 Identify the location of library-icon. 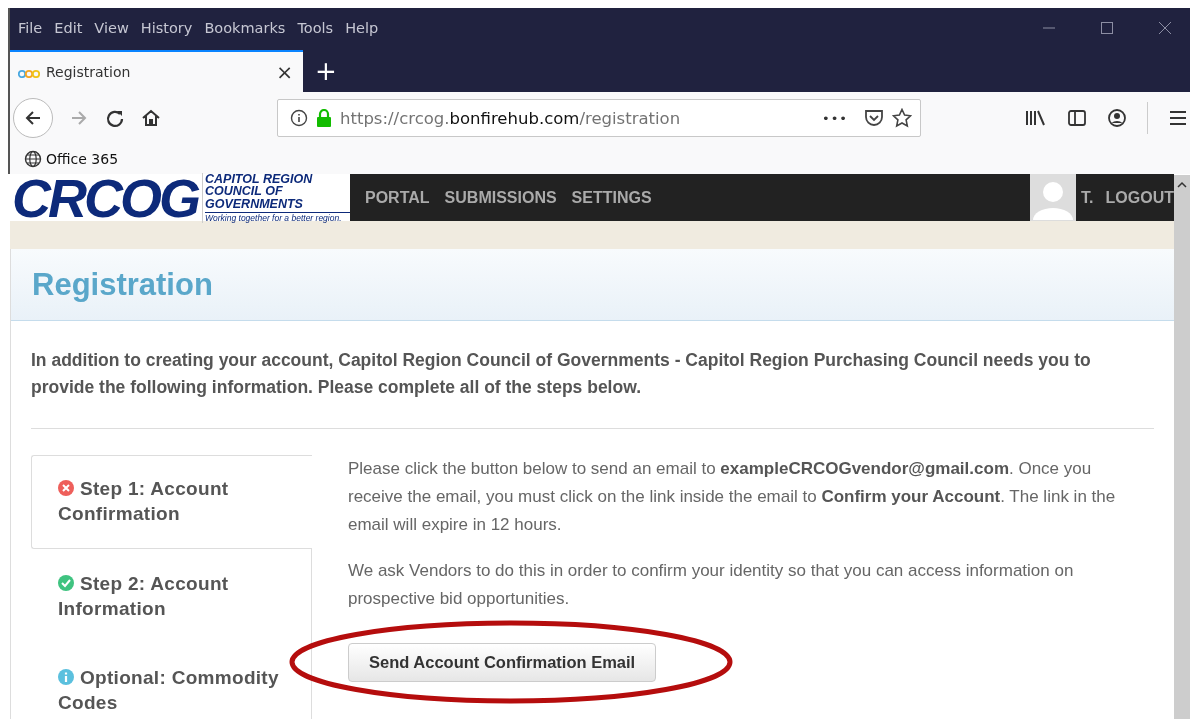
(1036, 118).